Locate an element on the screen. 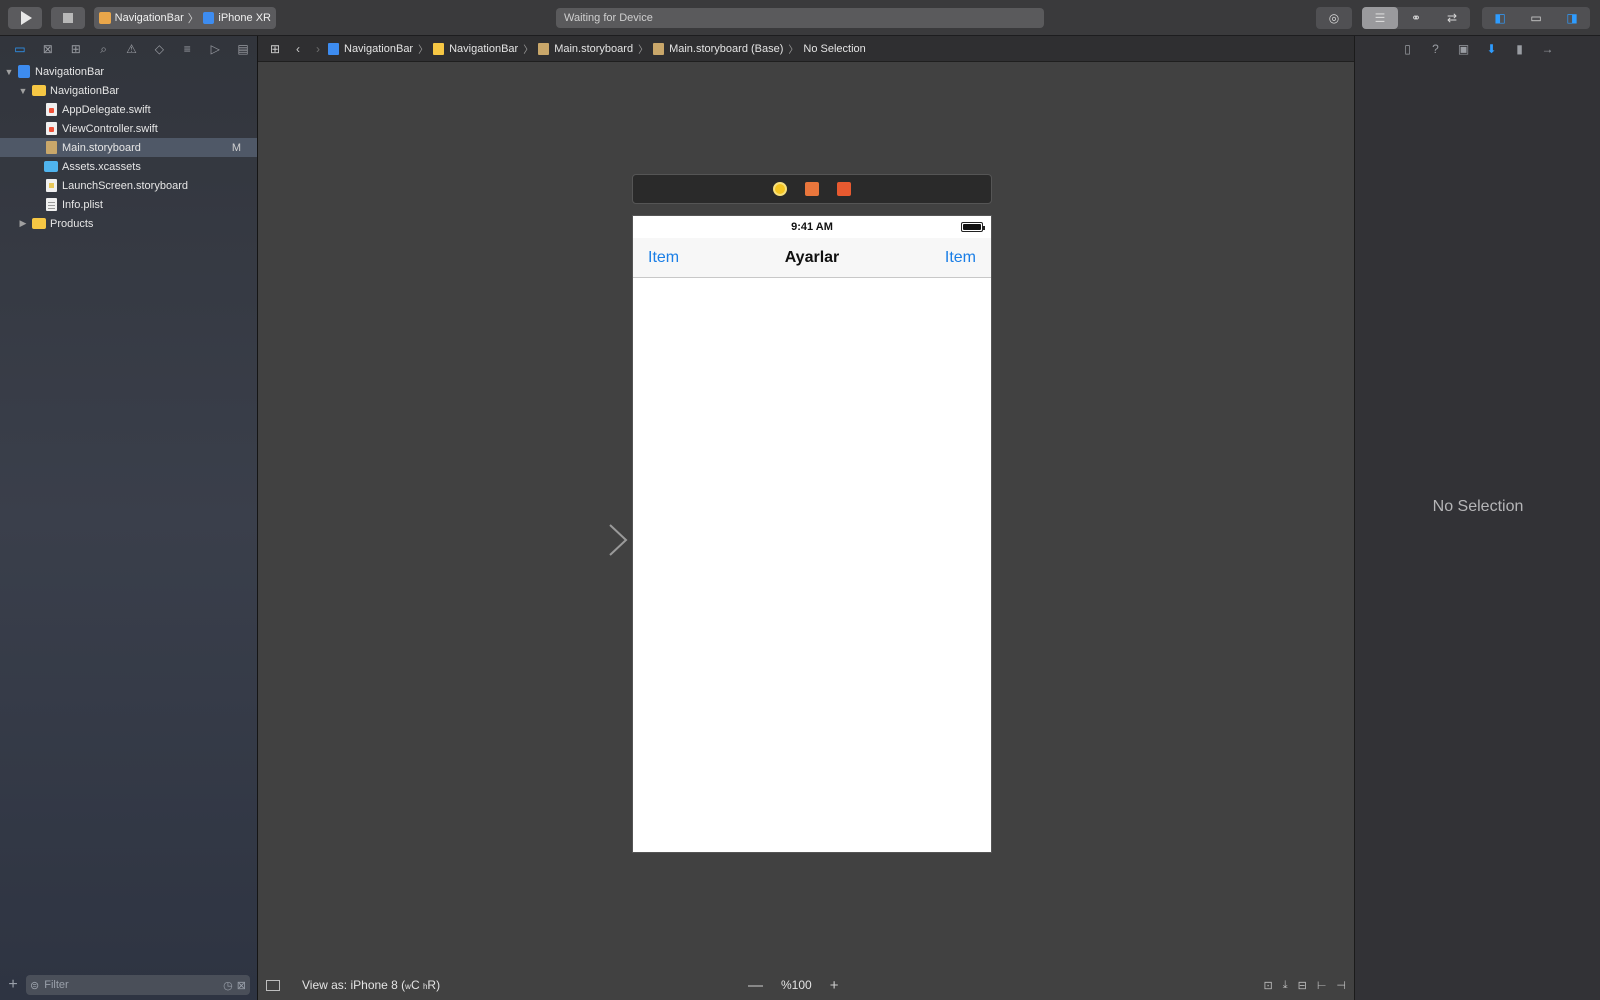  breadcrumb-item: Main.storyboard (Base) is located at coordinates (726, 49).